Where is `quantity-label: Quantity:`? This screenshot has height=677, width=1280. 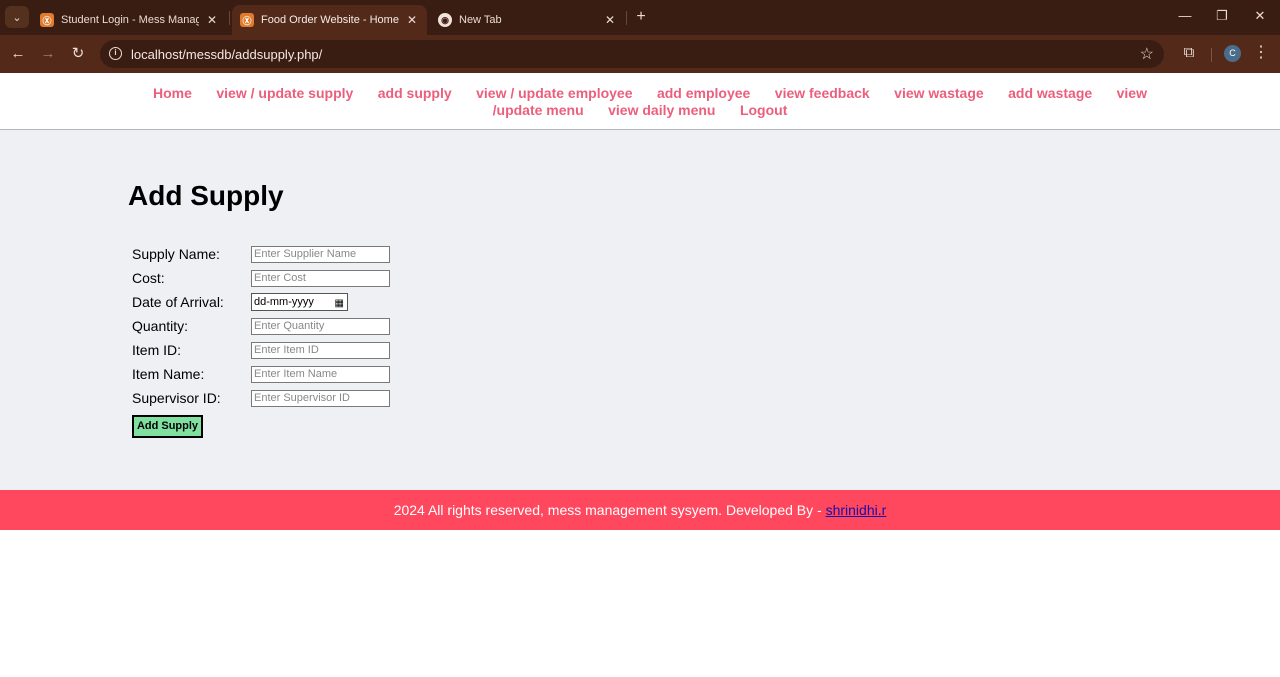
quantity-label: Quantity: is located at coordinates (160, 326).